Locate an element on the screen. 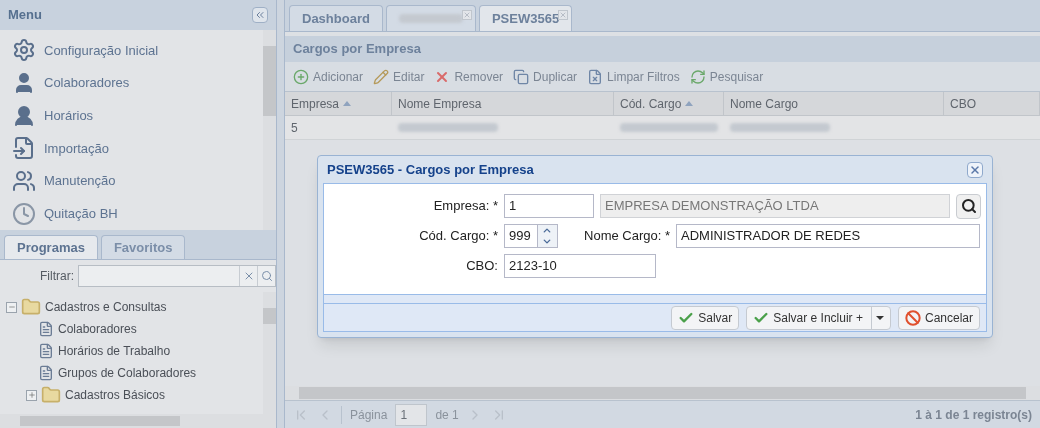 This screenshot has width=1040, height=428. document-tab: PSEW3565 is located at coordinates (525, 18).